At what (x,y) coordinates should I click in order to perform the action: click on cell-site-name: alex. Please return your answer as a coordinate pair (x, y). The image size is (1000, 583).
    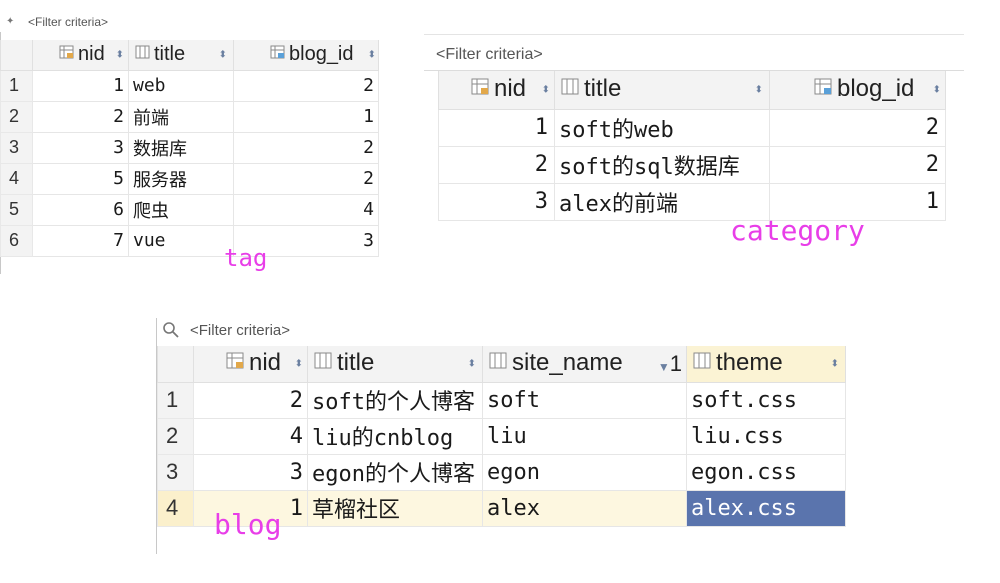
    Looking at the image, I should click on (584, 508).